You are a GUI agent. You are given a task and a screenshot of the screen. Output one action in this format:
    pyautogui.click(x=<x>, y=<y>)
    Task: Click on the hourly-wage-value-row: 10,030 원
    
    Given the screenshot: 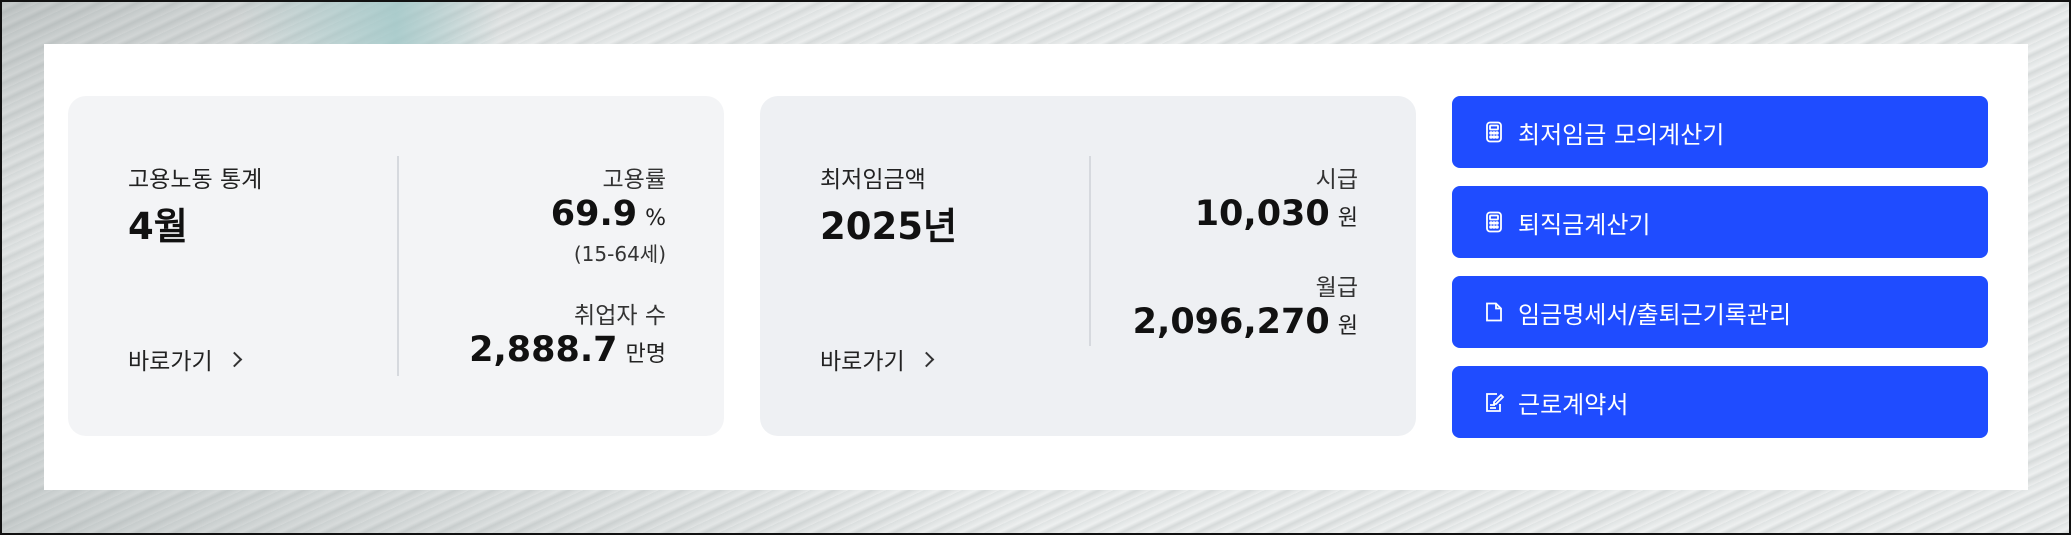 What is the action you would take?
    pyautogui.click(x=1276, y=214)
    